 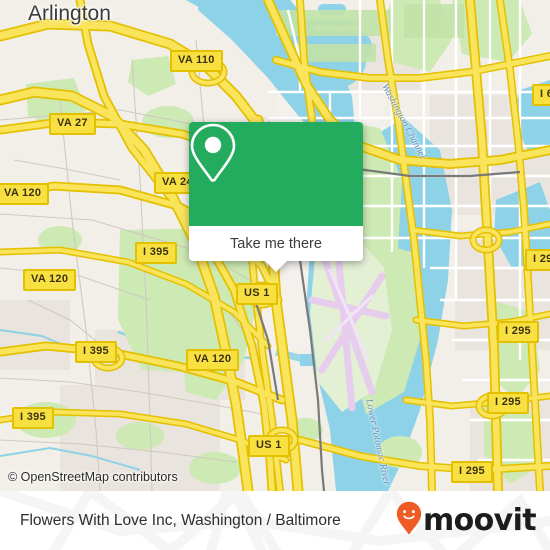 I want to click on road-shield-i-695: I 6, so click(x=541, y=95).